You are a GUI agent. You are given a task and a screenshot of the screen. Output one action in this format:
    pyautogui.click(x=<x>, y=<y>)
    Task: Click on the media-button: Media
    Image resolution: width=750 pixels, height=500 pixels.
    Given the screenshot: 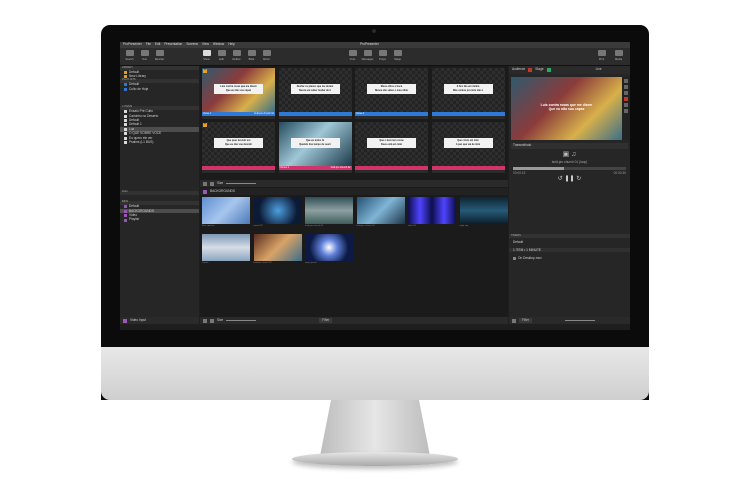 What is the action you would take?
    pyautogui.click(x=618, y=56)
    